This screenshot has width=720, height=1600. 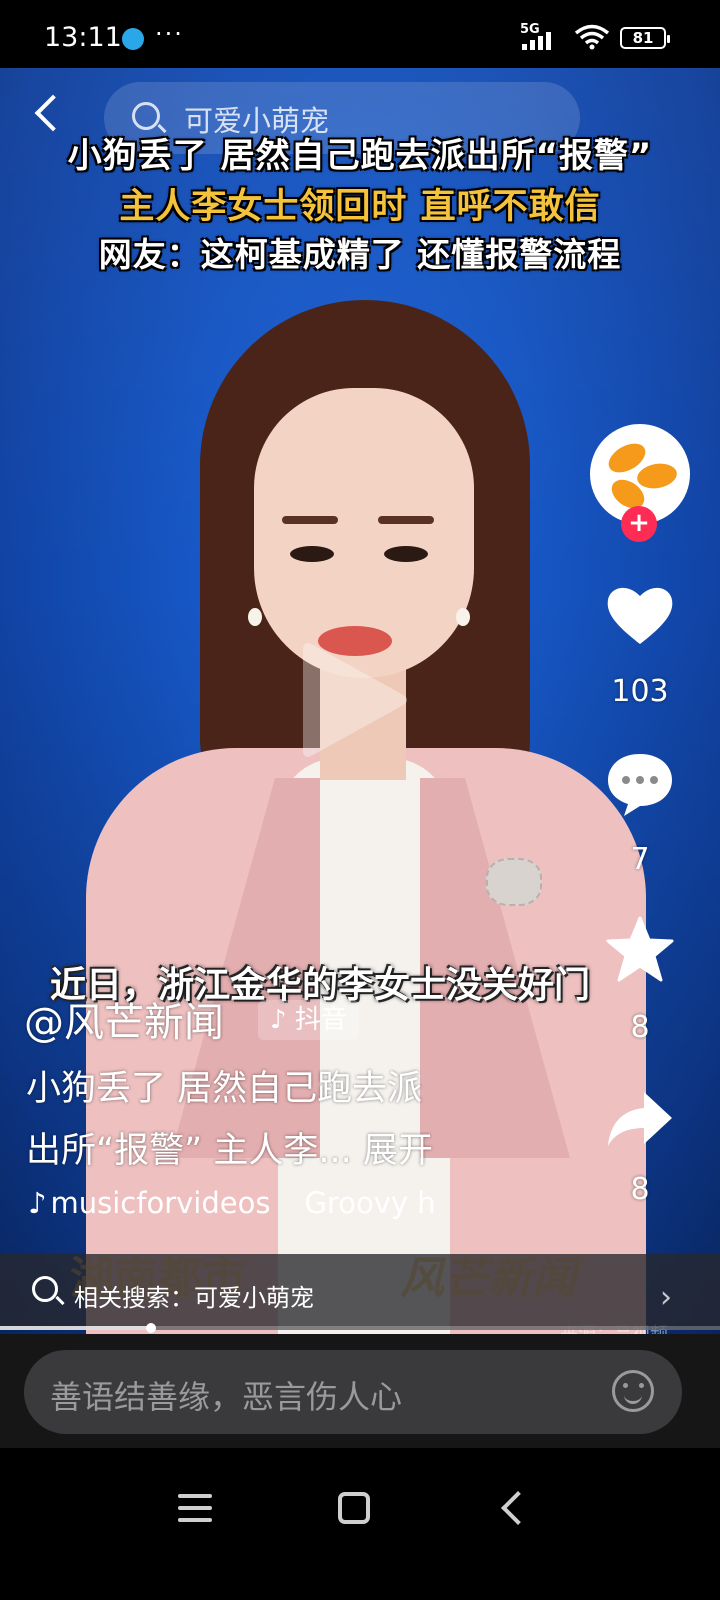 I want to click on share-arrow-icon, so click(x=640, y=1120).